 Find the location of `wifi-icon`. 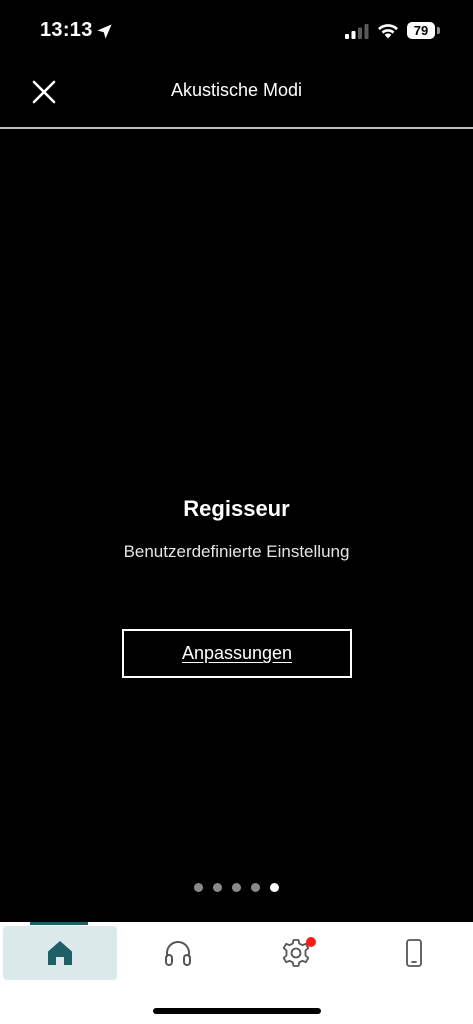

wifi-icon is located at coordinates (388, 31).